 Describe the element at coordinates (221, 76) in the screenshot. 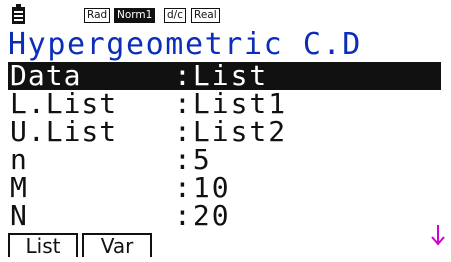

I see `row-value: :List` at that location.